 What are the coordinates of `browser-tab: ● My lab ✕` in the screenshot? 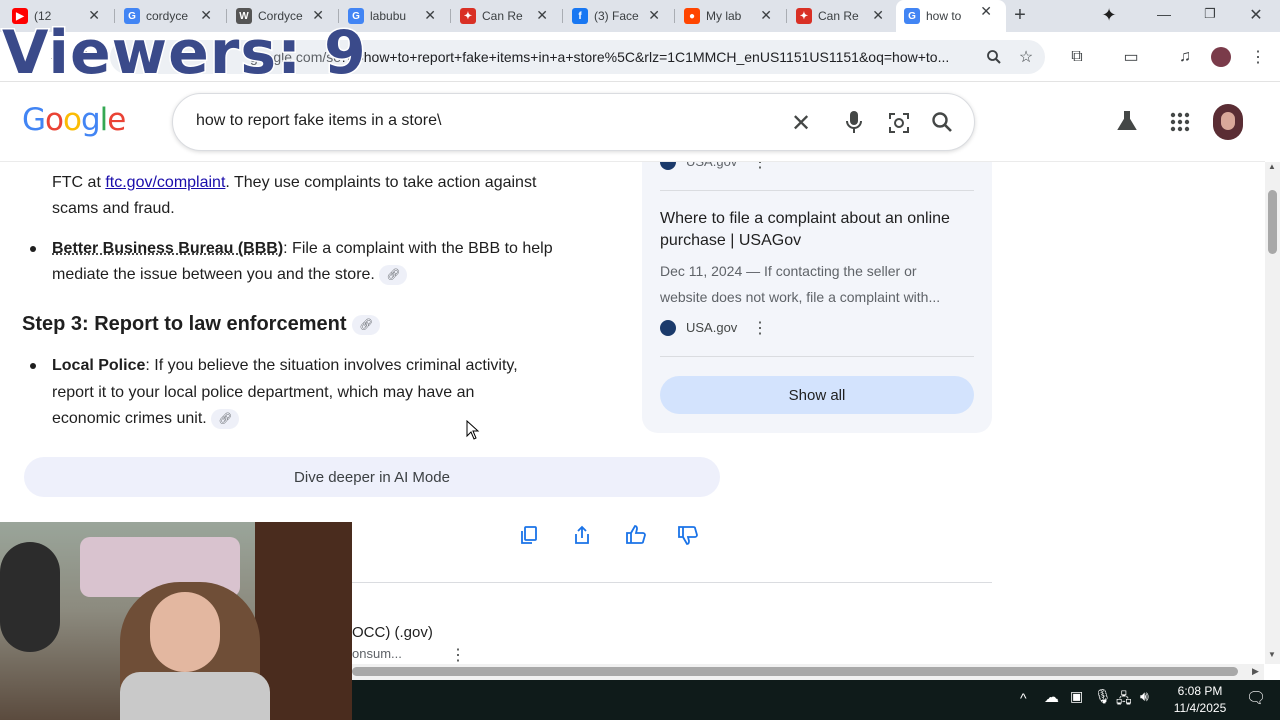 It's located at (731, 16).